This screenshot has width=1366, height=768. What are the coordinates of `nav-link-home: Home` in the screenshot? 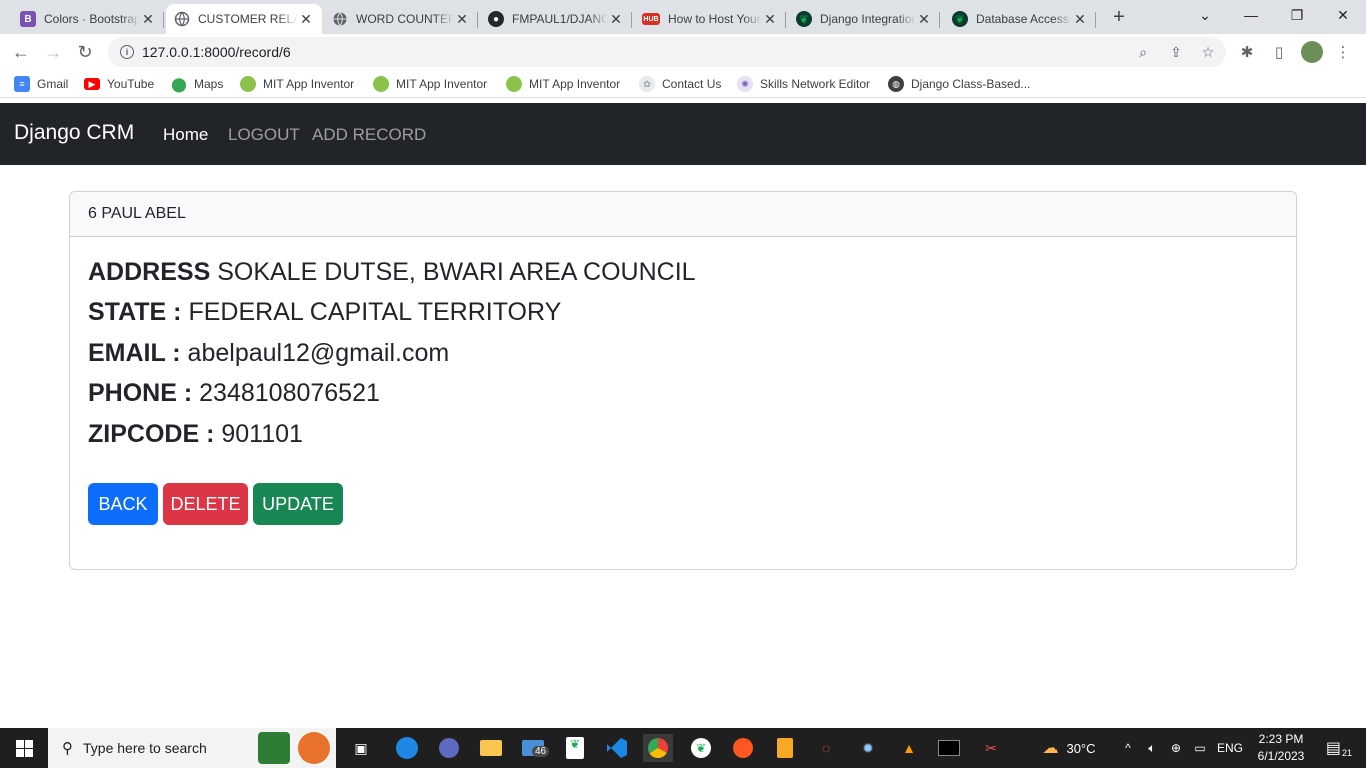 It's located at (185, 135).